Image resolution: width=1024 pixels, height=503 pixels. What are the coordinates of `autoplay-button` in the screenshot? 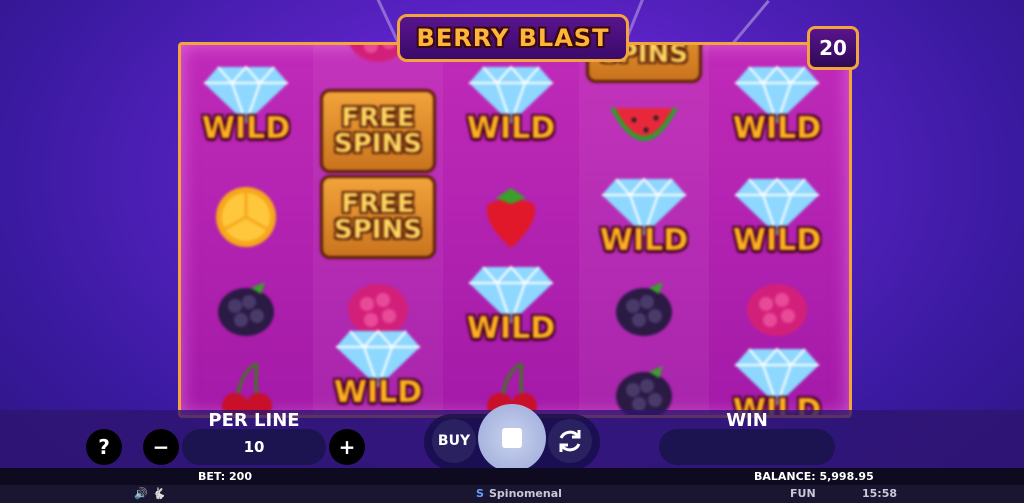 It's located at (570, 441).